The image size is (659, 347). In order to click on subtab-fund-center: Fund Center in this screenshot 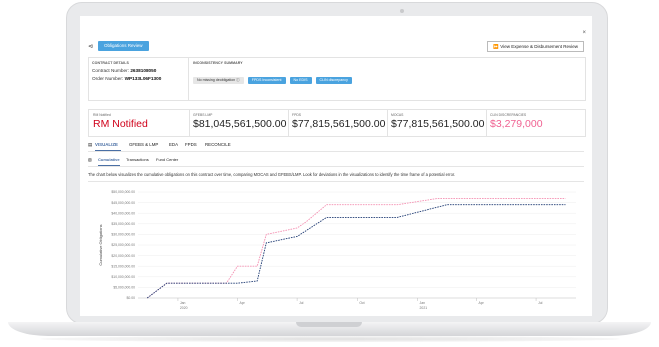, I will do `click(167, 159)`.